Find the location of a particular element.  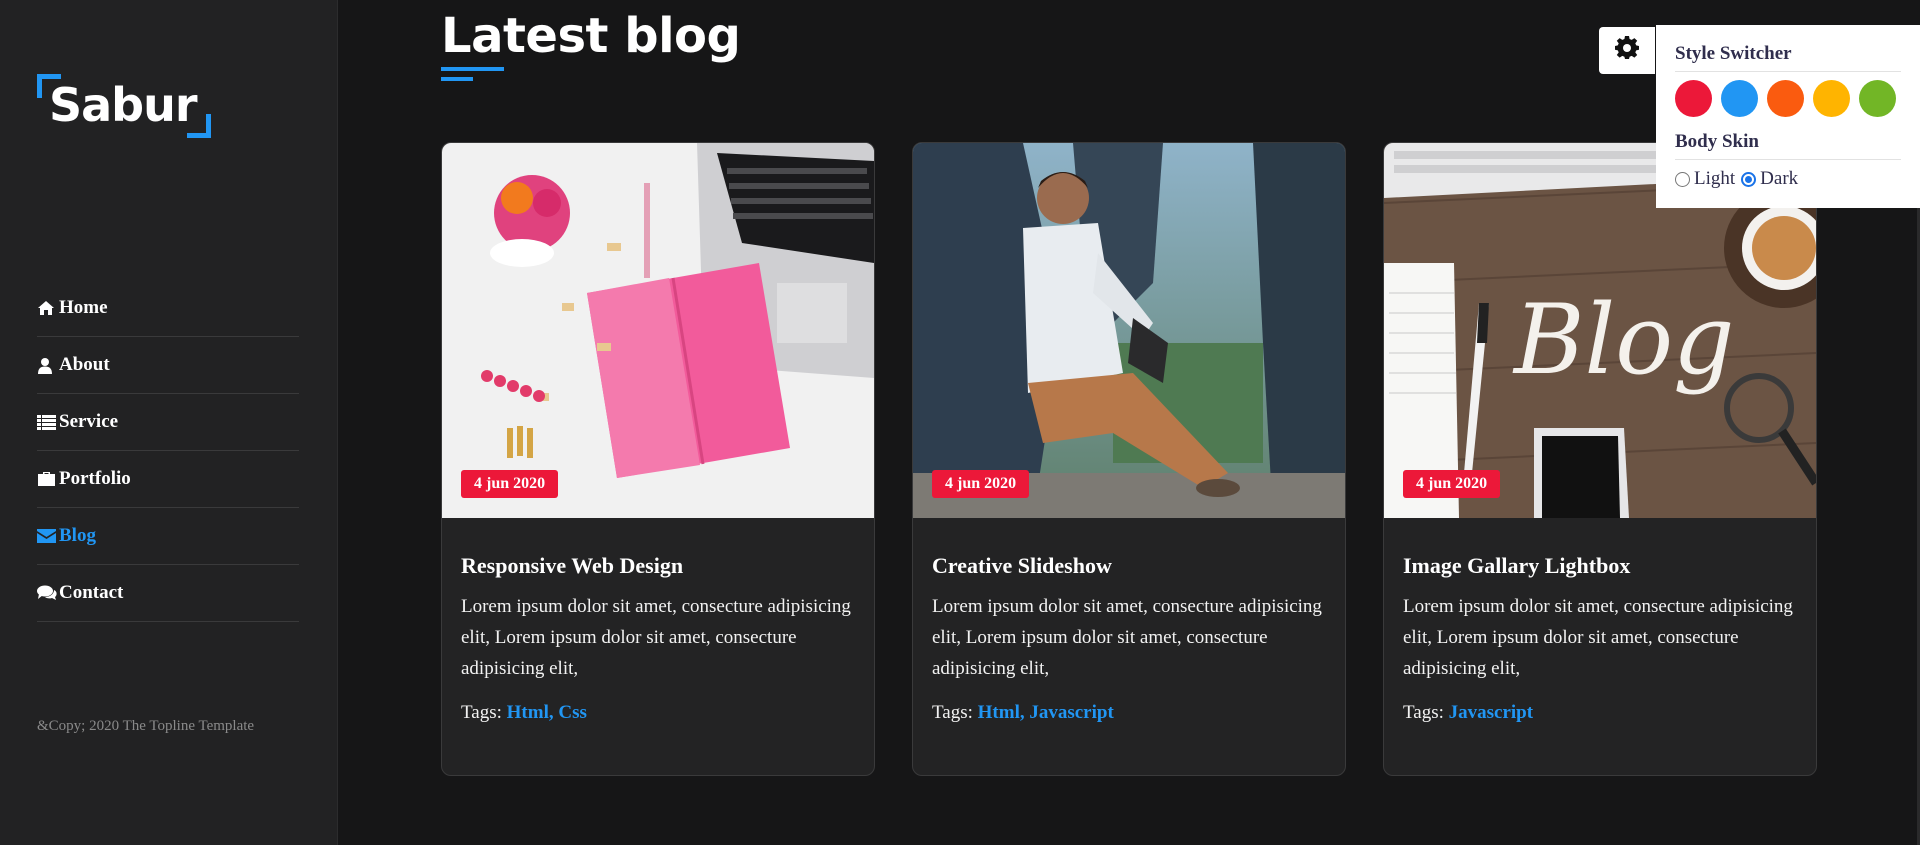

post-tags: Tags: Html, Javascript is located at coordinates (1129, 713).